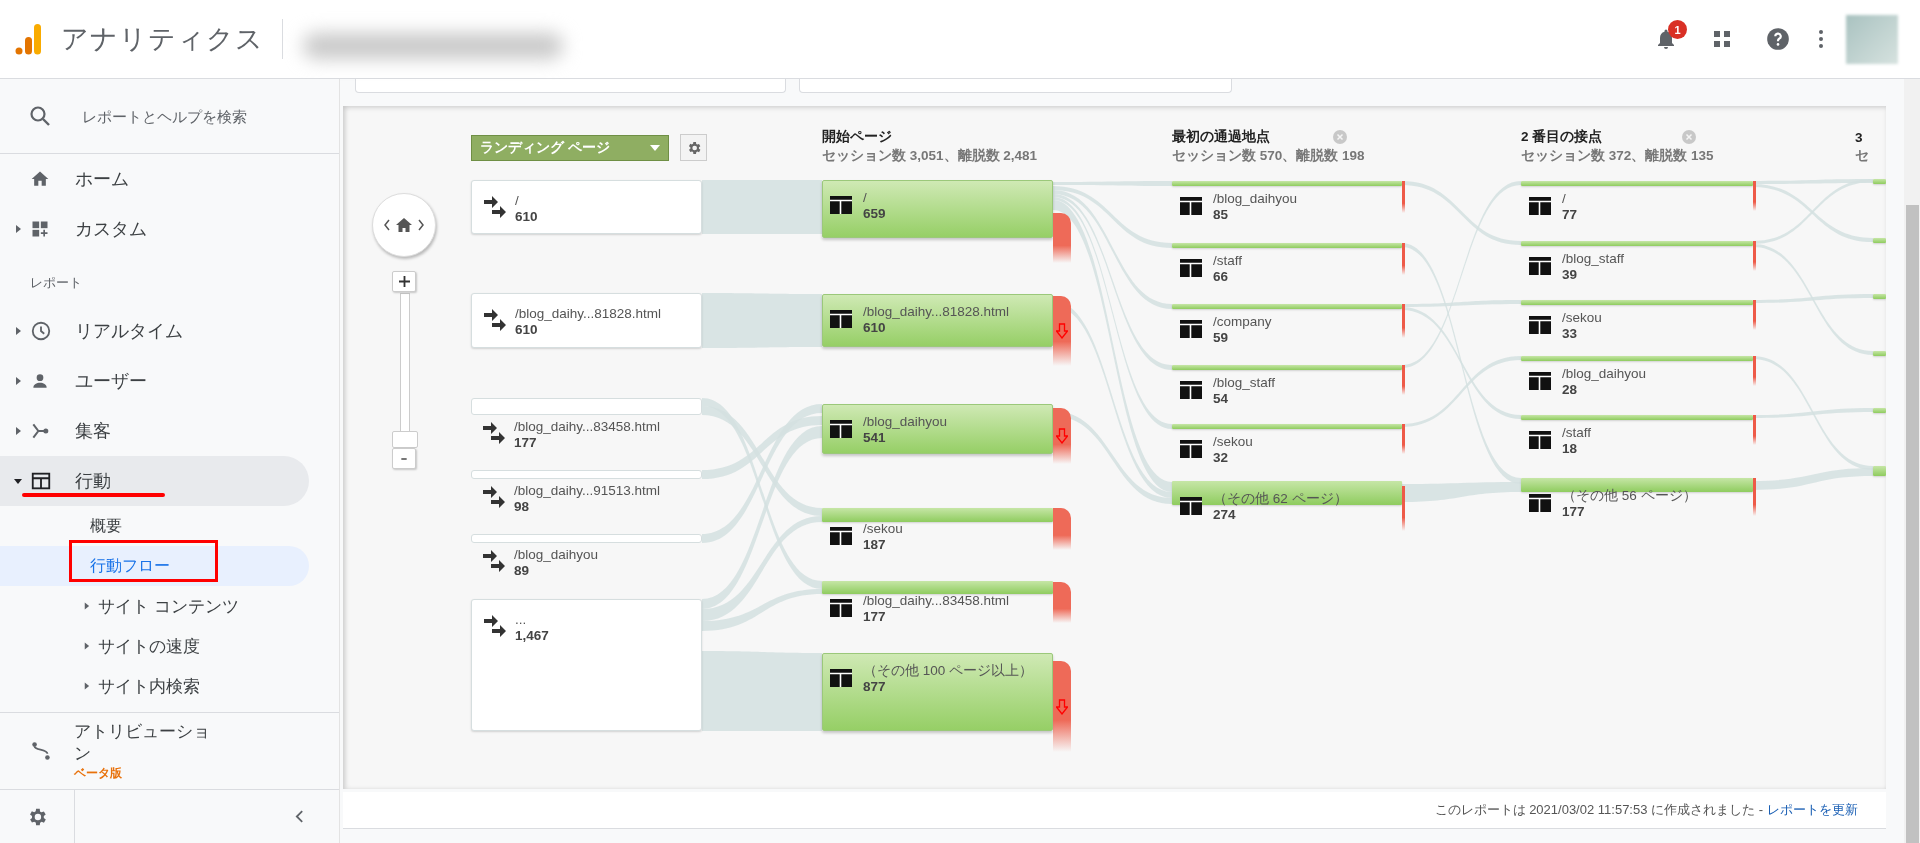  I want to click on scrollbar-thumb, so click(1912, 524).